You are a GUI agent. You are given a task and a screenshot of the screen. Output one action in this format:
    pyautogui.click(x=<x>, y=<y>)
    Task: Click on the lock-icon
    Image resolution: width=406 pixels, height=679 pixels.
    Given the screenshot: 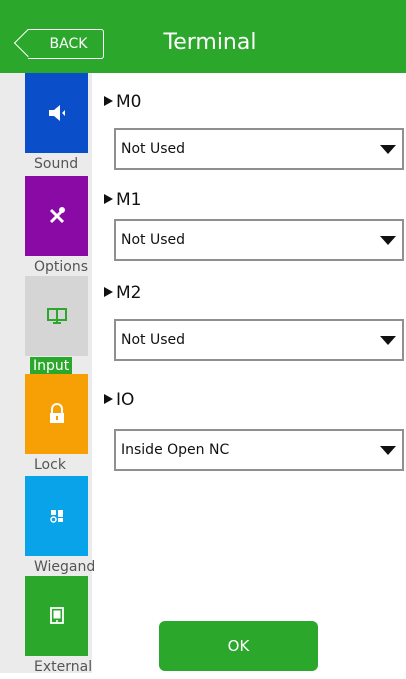 What is the action you would take?
    pyautogui.click(x=56, y=413)
    